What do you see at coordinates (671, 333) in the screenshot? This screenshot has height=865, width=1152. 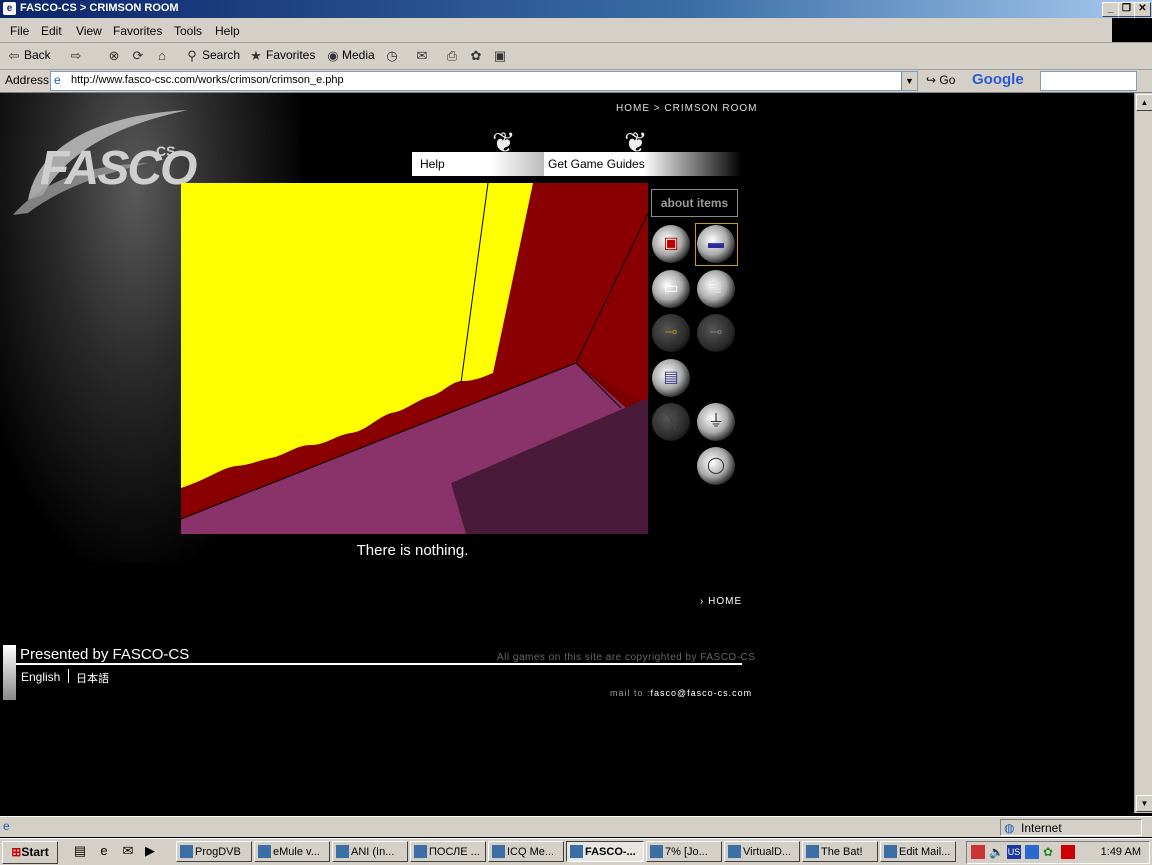 I see `item-slot-gold-key: ⊸` at bounding box center [671, 333].